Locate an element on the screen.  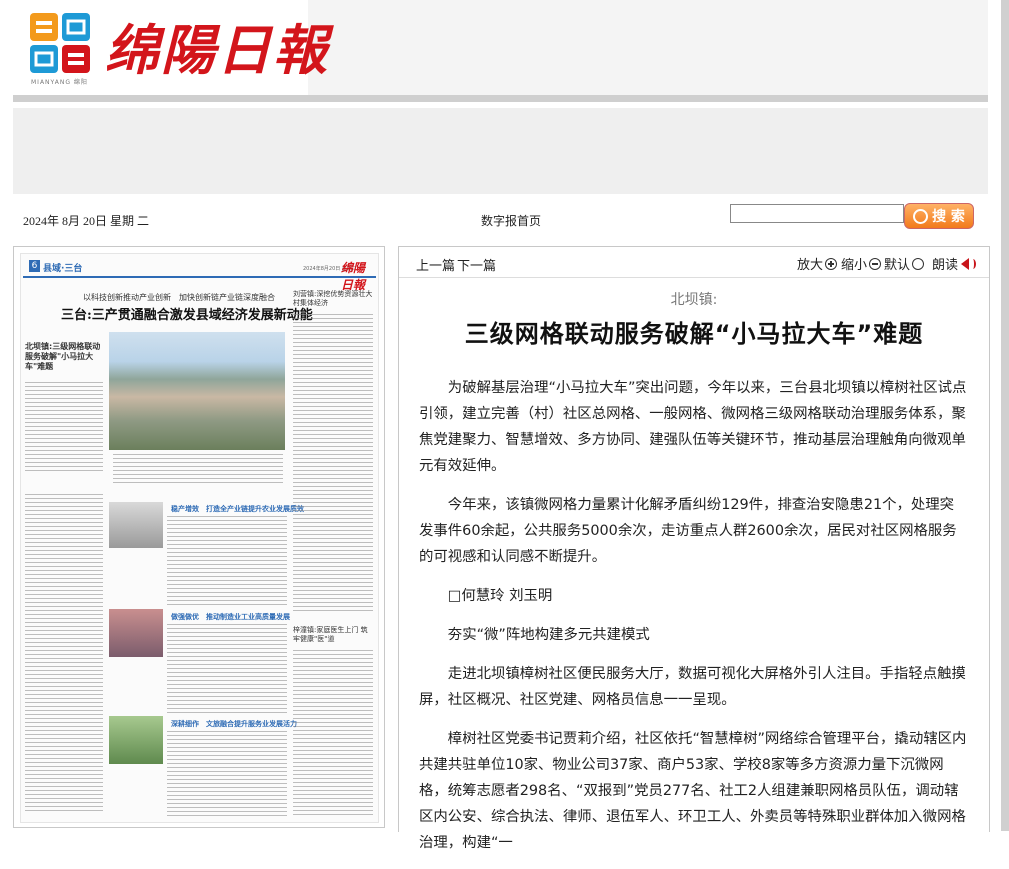
right-box-headline: 刘营镇:深挖优势资源壮大村集体经济 is located at coordinates (333, 299).